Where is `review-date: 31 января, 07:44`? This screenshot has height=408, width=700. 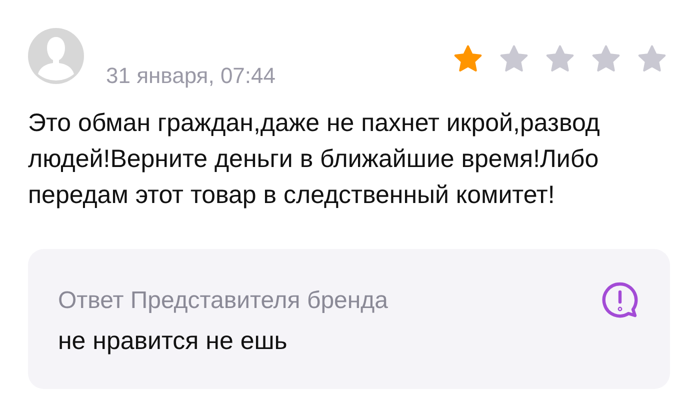 review-date: 31 января, 07:44 is located at coordinates (191, 76).